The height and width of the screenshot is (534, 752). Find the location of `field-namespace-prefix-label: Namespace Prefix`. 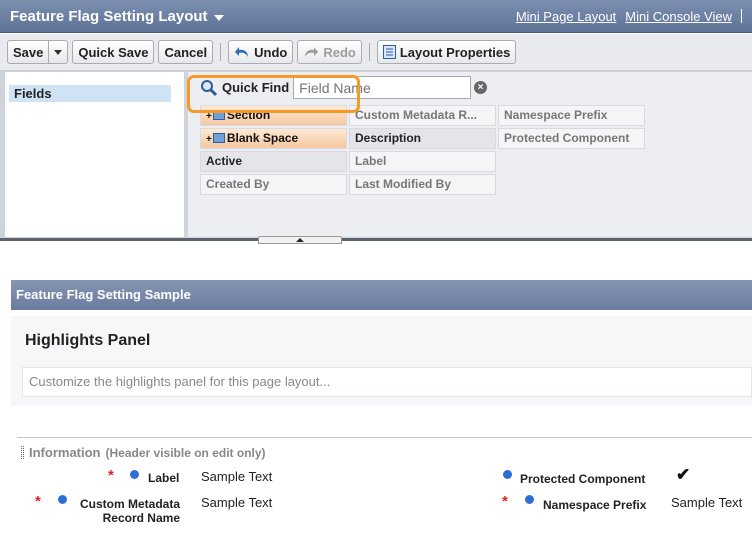

field-namespace-prefix-label: Namespace Prefix is located at coordinates (594, 505).